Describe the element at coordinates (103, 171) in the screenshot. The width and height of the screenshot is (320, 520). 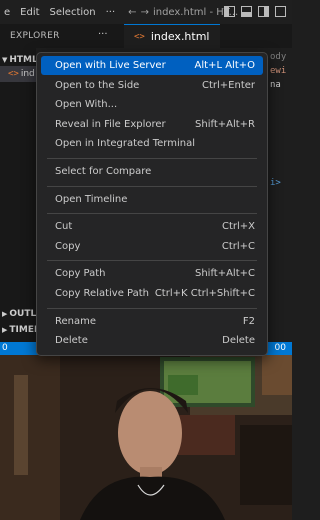
I see `menu-item-label: Select for Compare` at that location.